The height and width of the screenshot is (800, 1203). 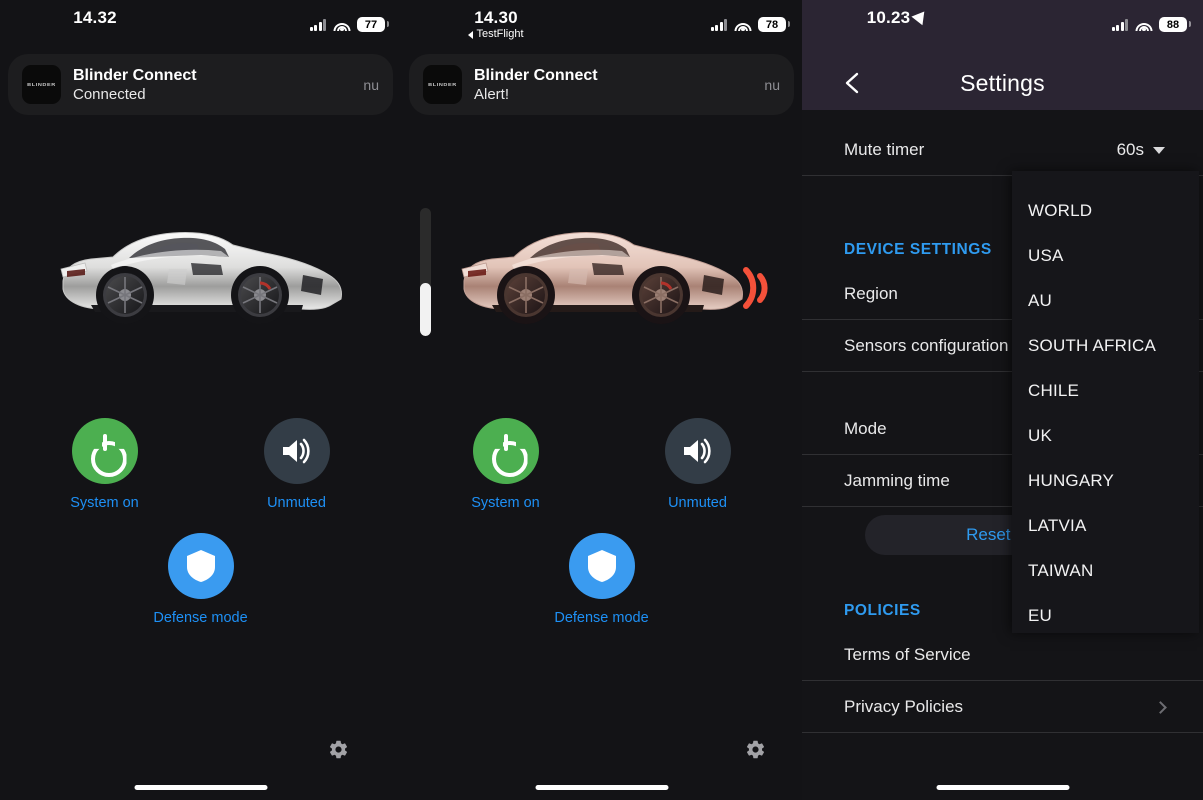 I want to click on battery-indicator: 88, so click(x=1175, y=24).